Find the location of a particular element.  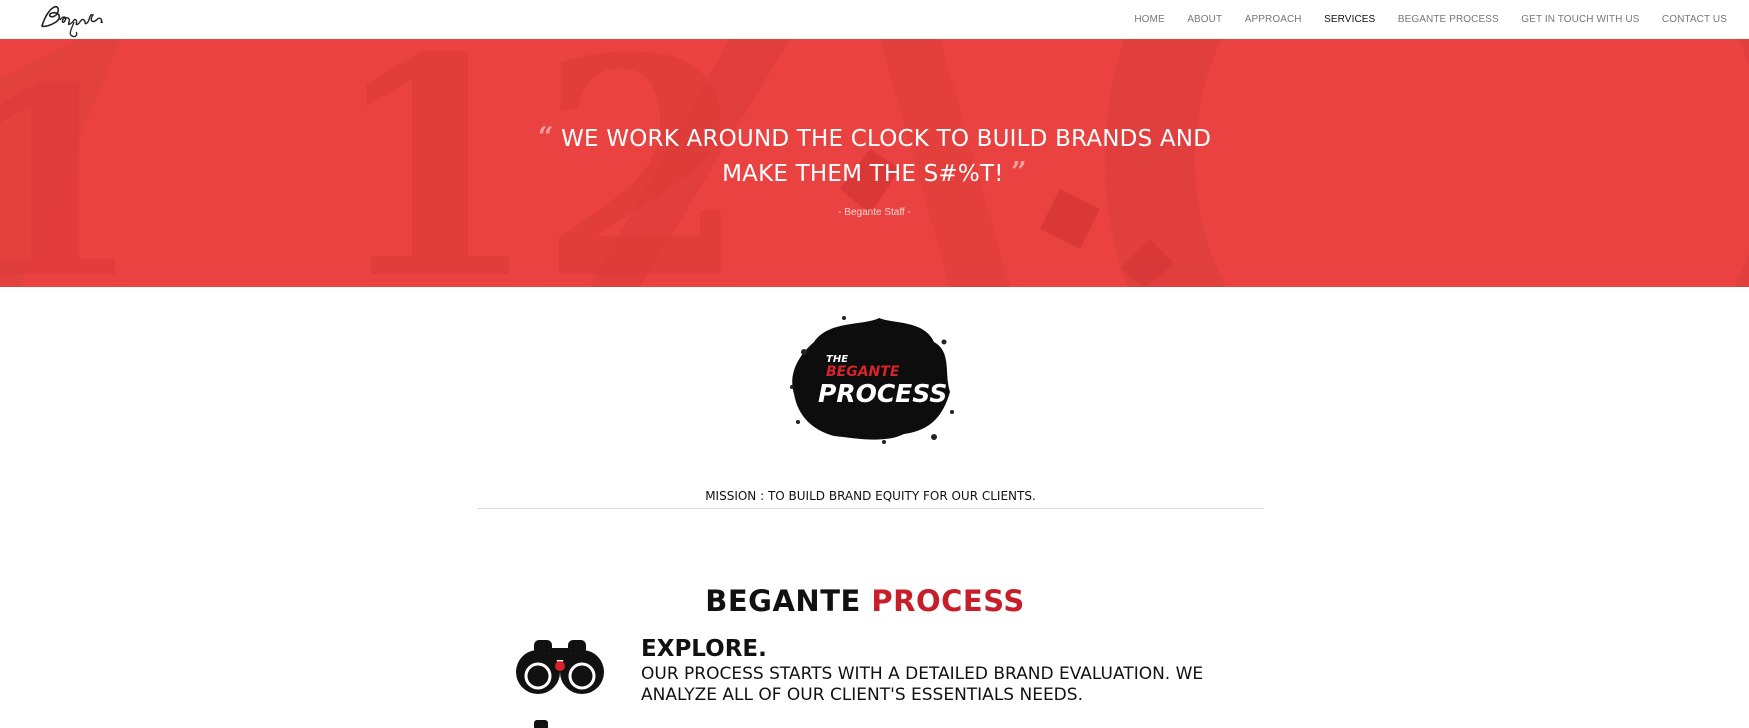

open-quote-mark: “ is located at coordinates (545, 137).